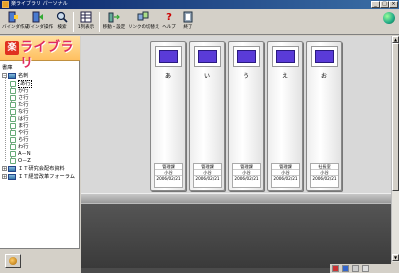  I want to click on exit-button: 終了, so click(188, 22).